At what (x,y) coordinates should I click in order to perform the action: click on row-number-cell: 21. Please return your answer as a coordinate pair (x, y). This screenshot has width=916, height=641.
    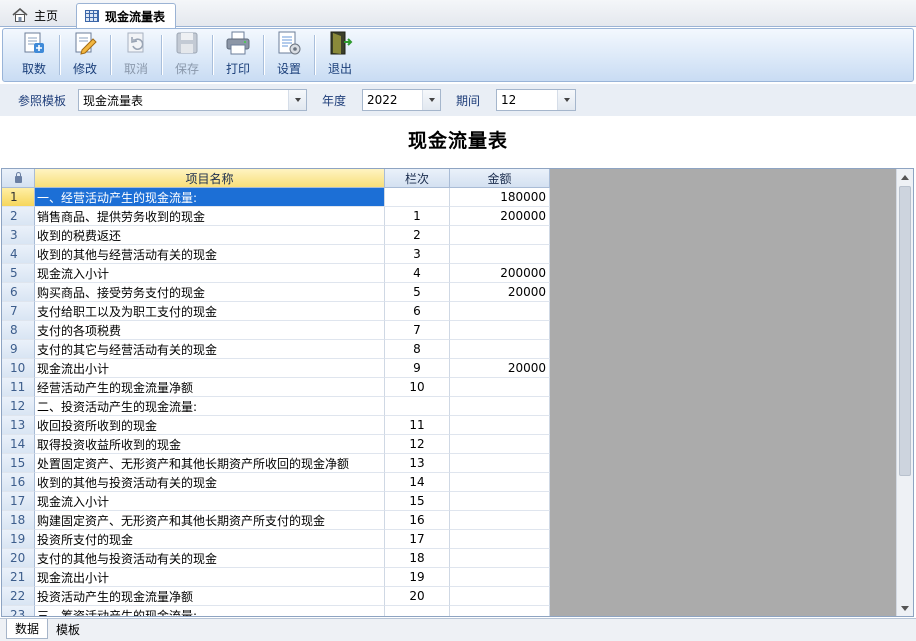
    Looking at the image, I should click on (18, 577).